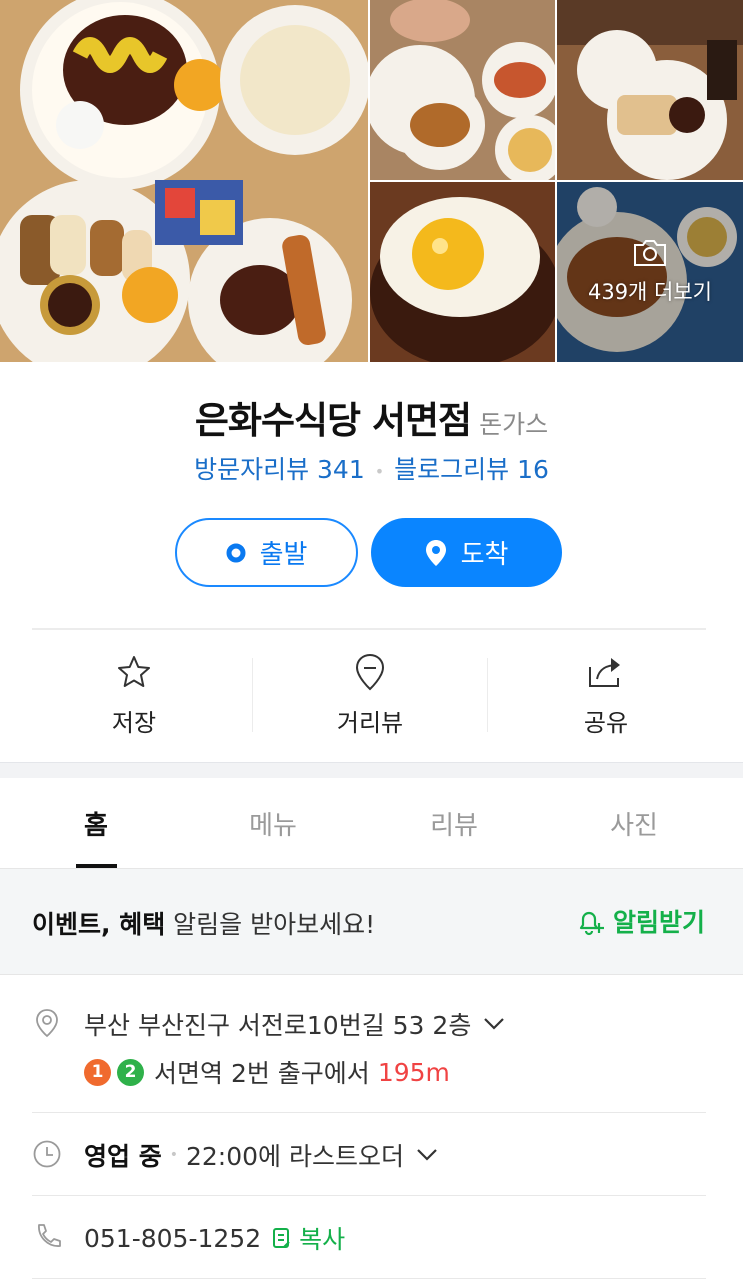 The width and height of the screenshot is (743, 1280). What do you see at coordinates (270, 924) in the screenshot?
I see `event-text: 알림을 받아보세요!` at bounding box center [270, 924].